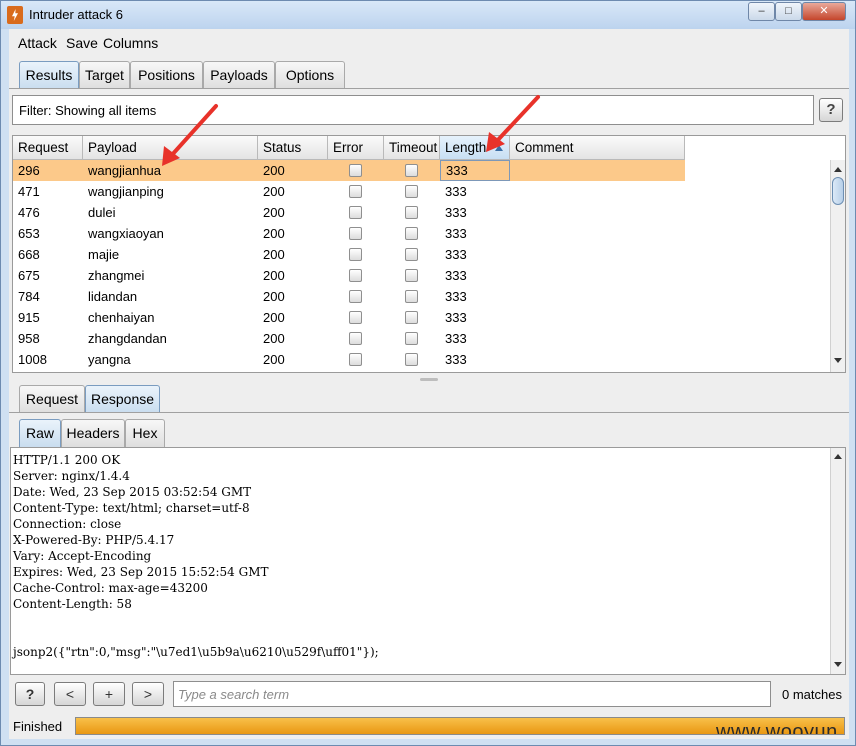 This screenshot has height=746, width=856. I want to click on scroll-down-icon, so click(838, 360).